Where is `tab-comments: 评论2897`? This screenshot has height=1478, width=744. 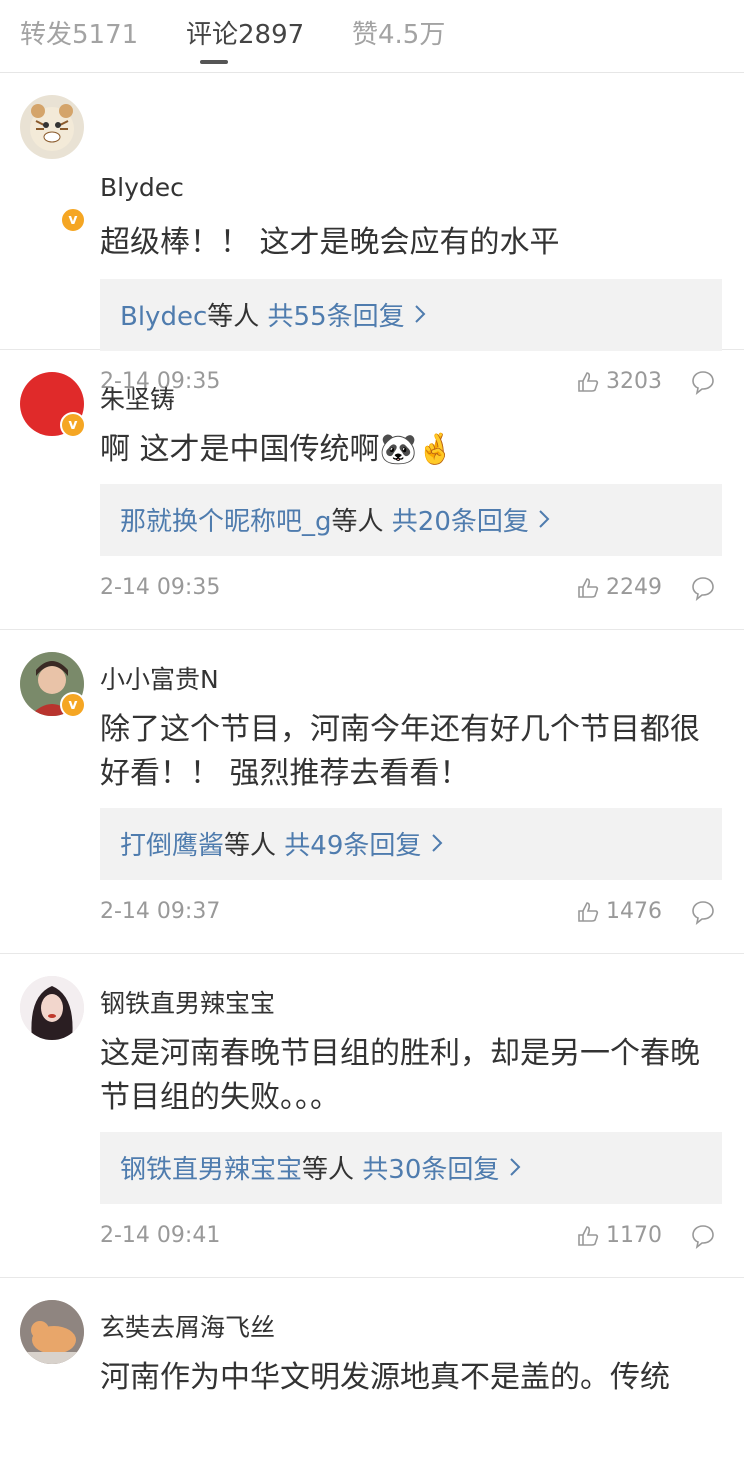 tab-comments: 评论2897 is located at coordinates (245, 32).